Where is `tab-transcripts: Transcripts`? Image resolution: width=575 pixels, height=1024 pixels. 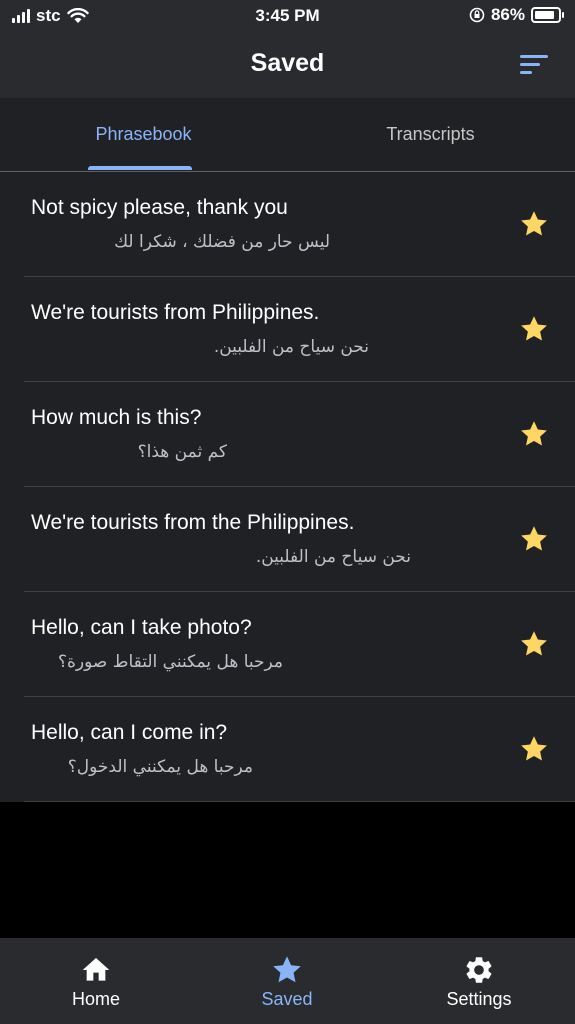
tab-transcripts: Transcripts is located at coordinates (430, 134).